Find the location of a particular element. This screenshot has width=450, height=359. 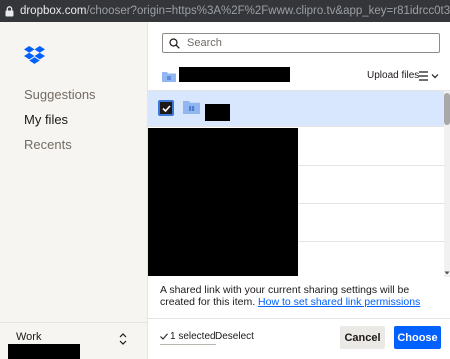

checkbox-checked is located at coordinates (166, 108).